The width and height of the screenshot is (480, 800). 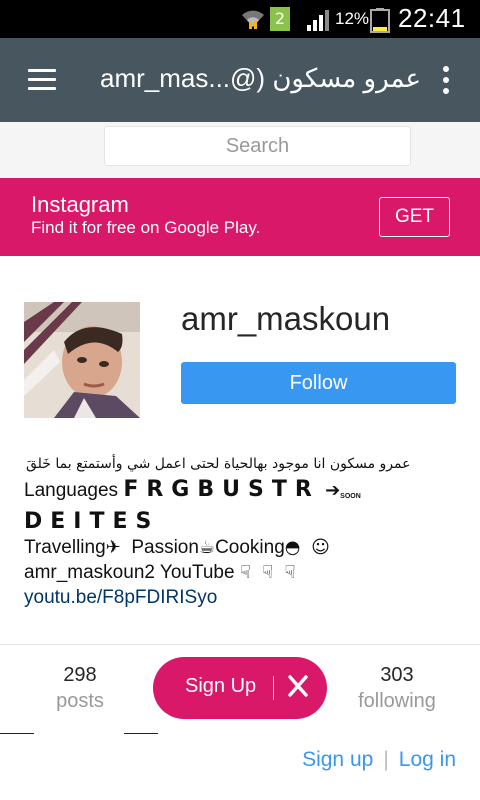 What do you see at coordinates (320, 547) in the screenshot?
I see `ghost-icon: ☺` at bounding box center [320, 547].